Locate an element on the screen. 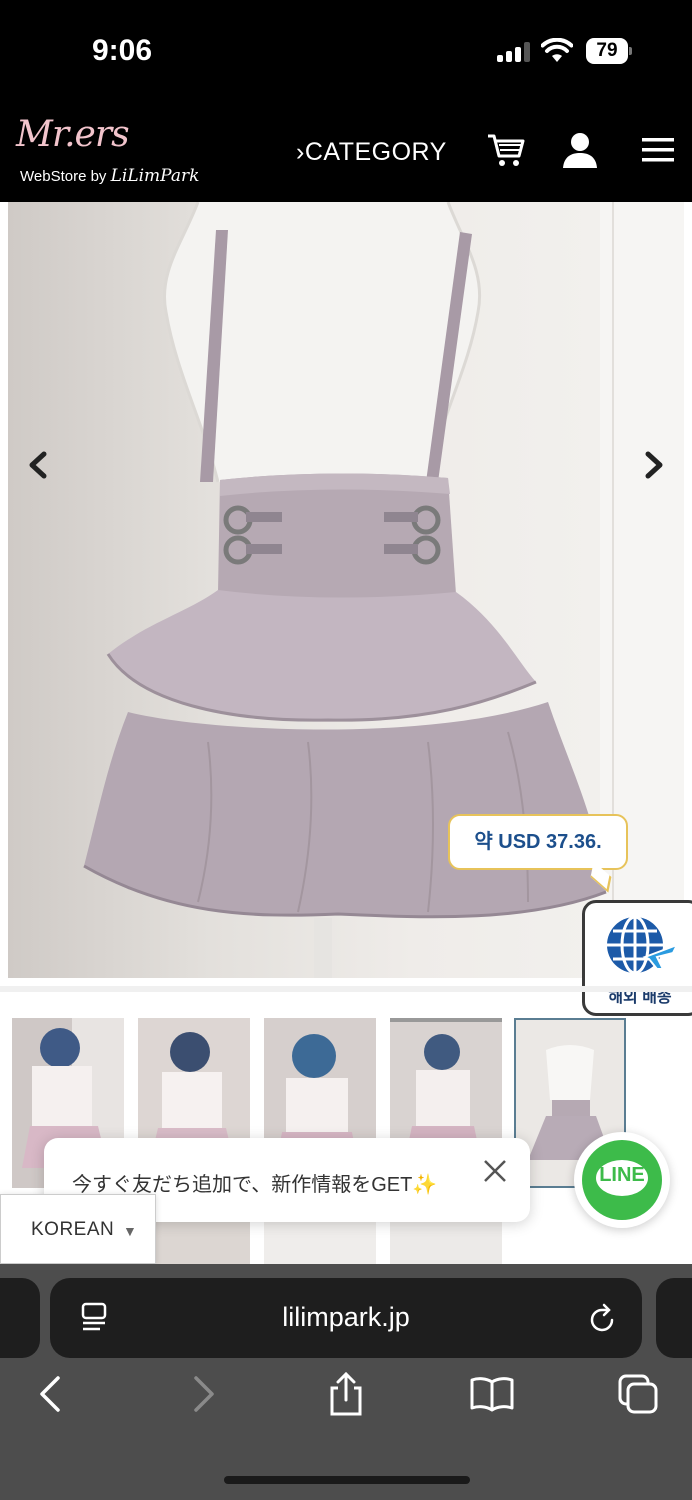 The image size is (692, 1500). site-logo: Mr.ers WebStore by LiLimPark is located at coordinates (111, 150).